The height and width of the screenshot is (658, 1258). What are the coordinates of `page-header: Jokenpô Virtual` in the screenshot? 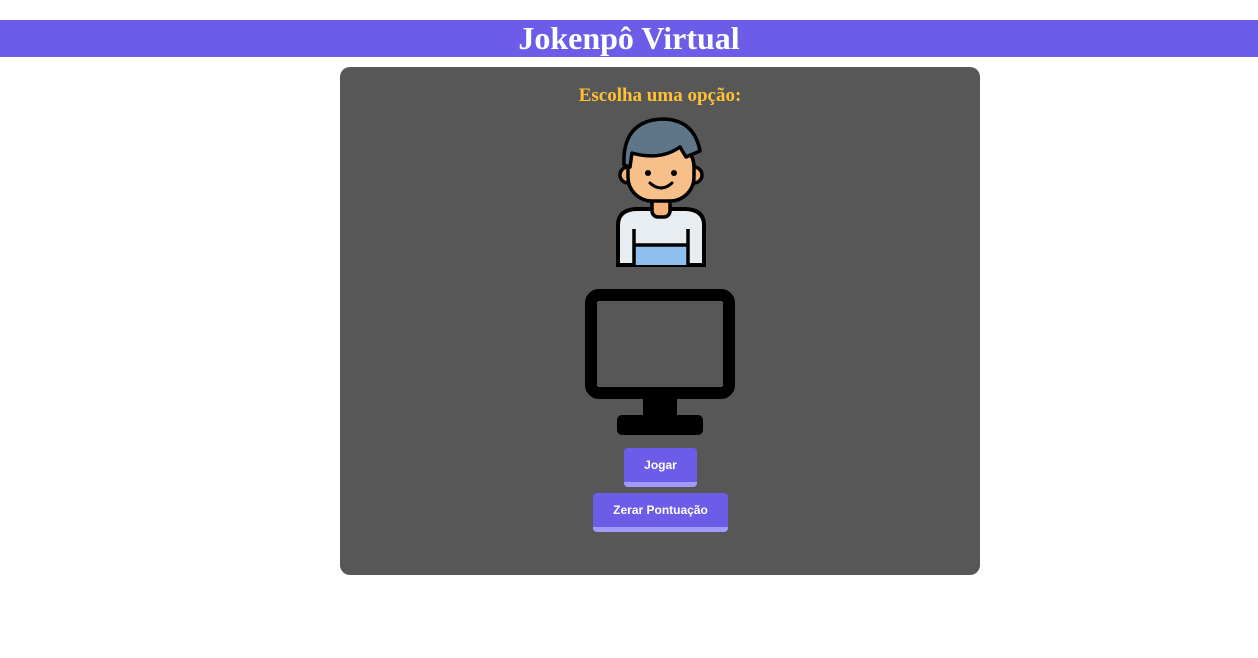 It's located at (629, 38).